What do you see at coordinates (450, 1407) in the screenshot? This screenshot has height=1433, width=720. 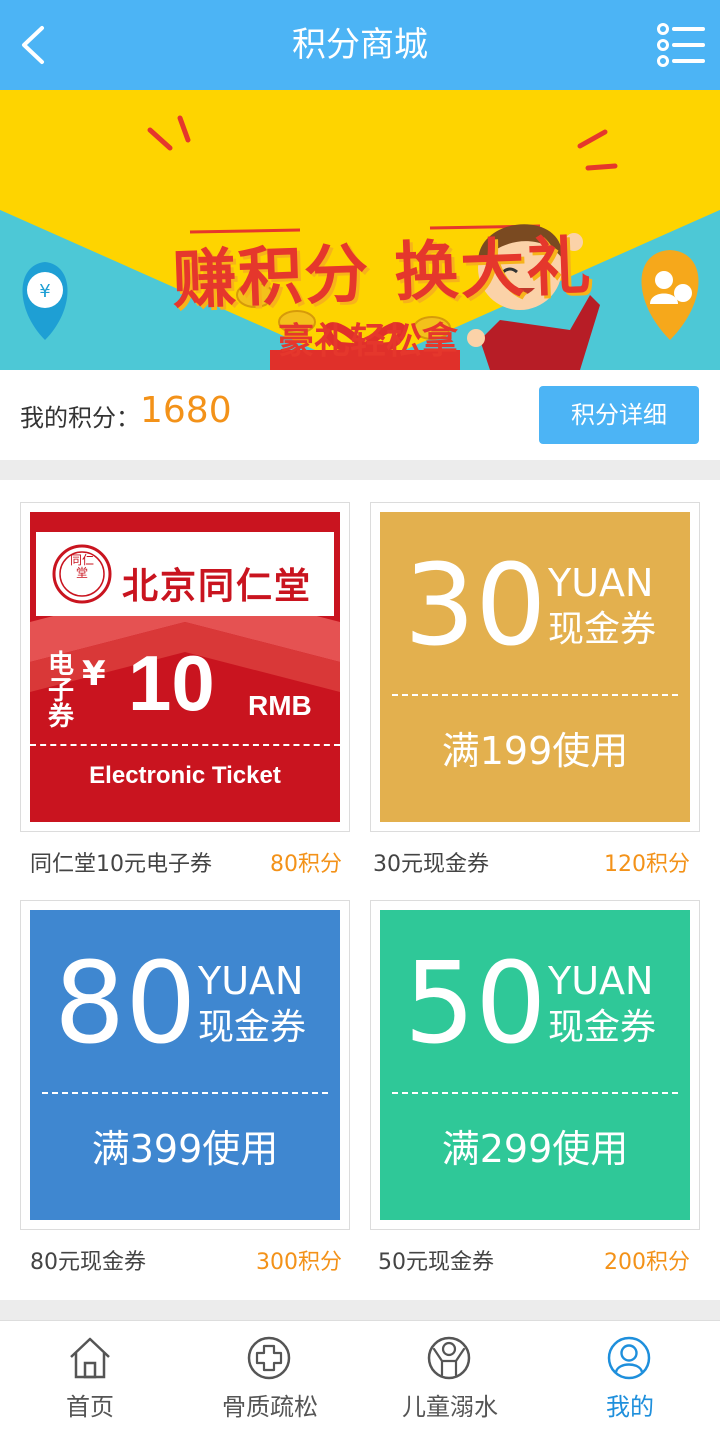 I see `tab-label: 儿童溺水` at bounding box center [450, 1407].